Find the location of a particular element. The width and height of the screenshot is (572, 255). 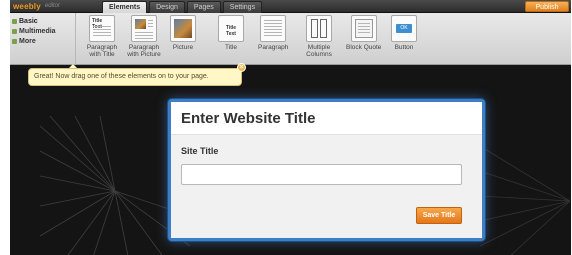

element-paragraph-with-picture: Paragraph with Picture is located at coordinates (144, 36).